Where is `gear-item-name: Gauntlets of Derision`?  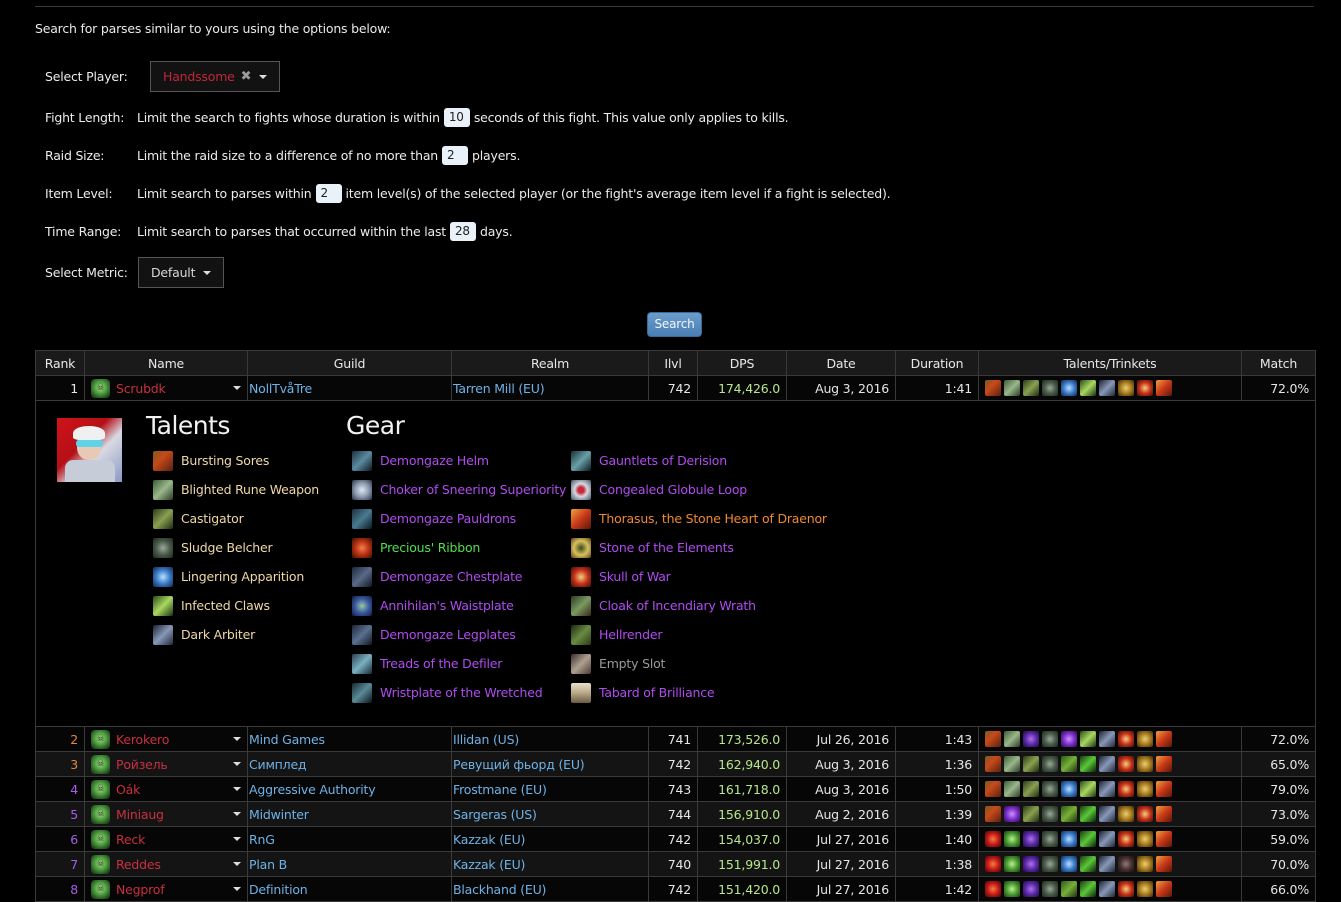
gear-item-name: Gauntlets of Derision is located at coordinates (663, 460).